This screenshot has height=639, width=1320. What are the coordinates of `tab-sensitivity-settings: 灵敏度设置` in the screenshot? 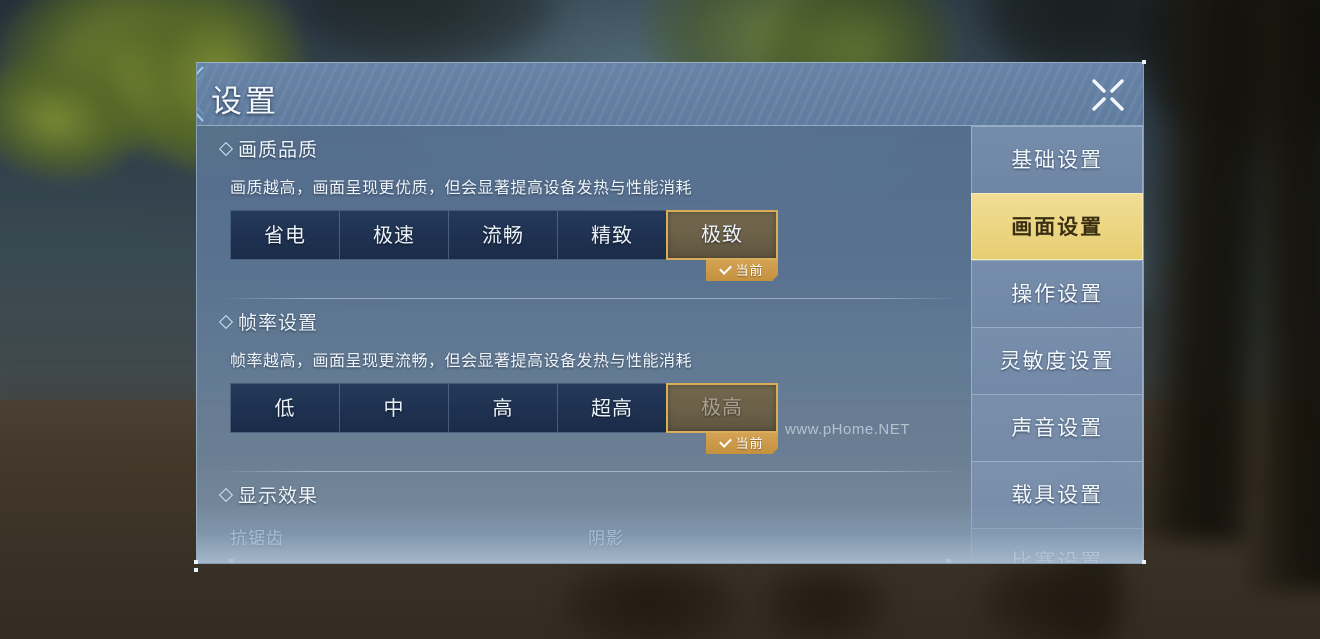 It's located at (1057, 360).